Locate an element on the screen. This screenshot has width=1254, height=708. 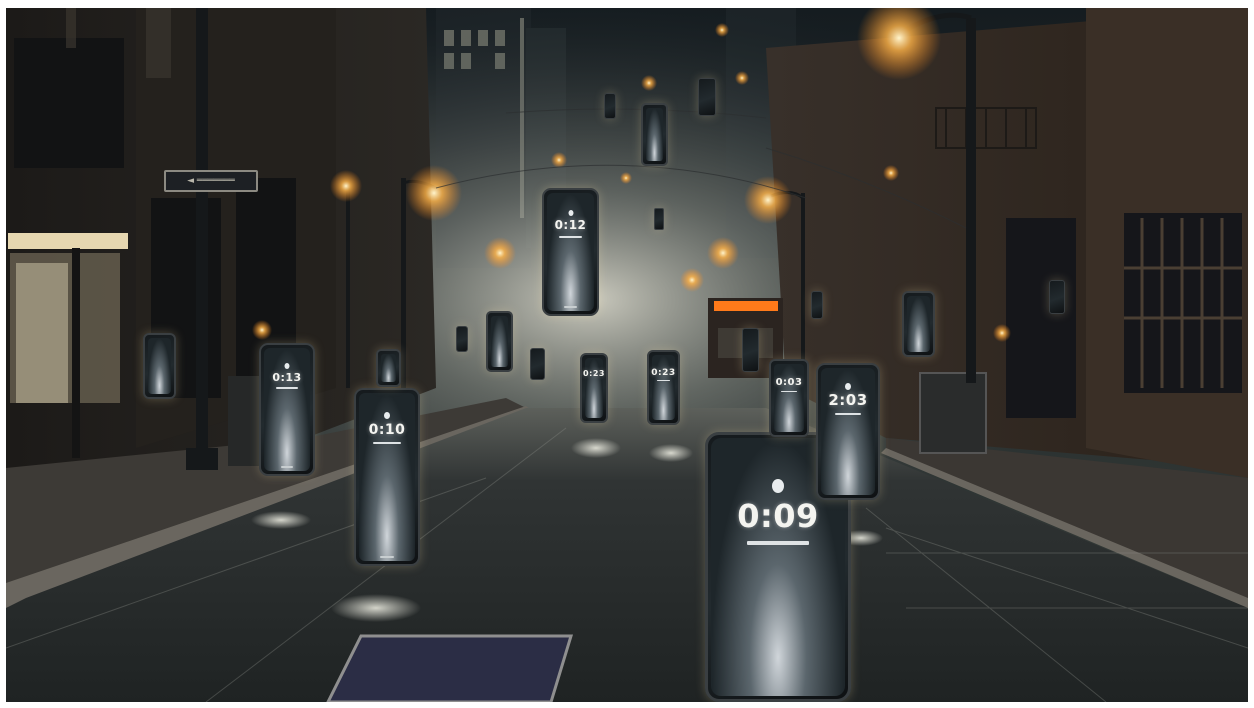
trash-can-right is located at coordinates (953, 413).